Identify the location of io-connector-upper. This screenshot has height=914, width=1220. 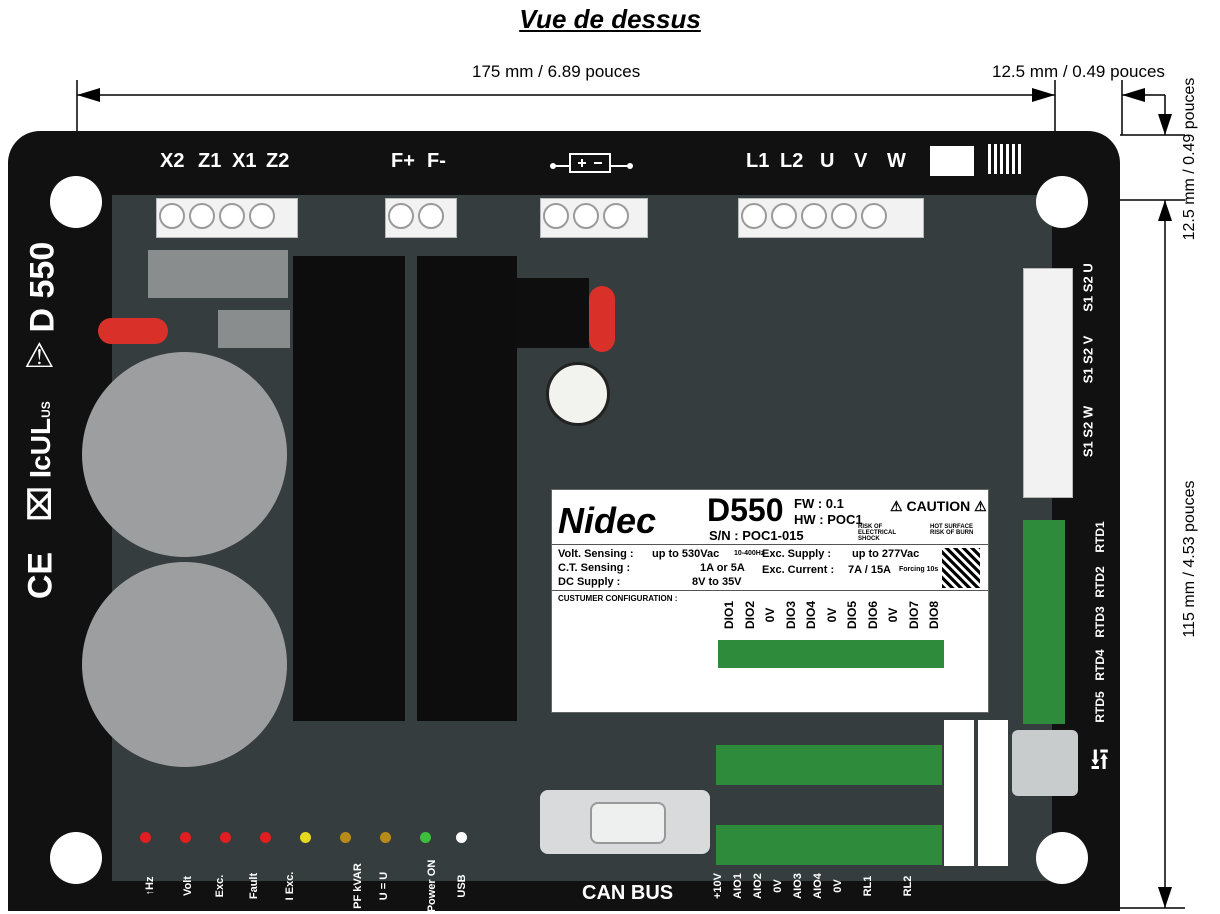
(829, 765).